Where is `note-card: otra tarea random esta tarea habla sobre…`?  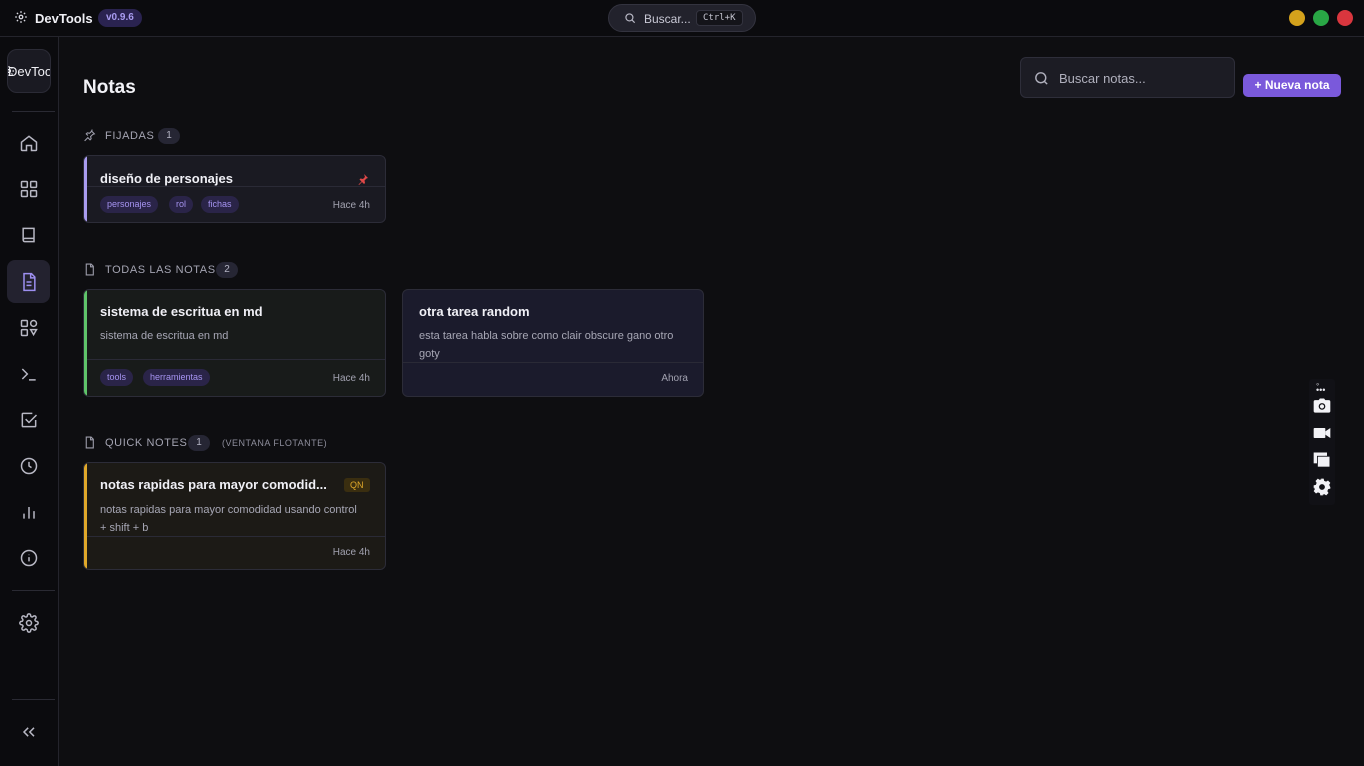 note-card: otra tarea random esta tarea habla sobre… is located at coordinates (553, 343).